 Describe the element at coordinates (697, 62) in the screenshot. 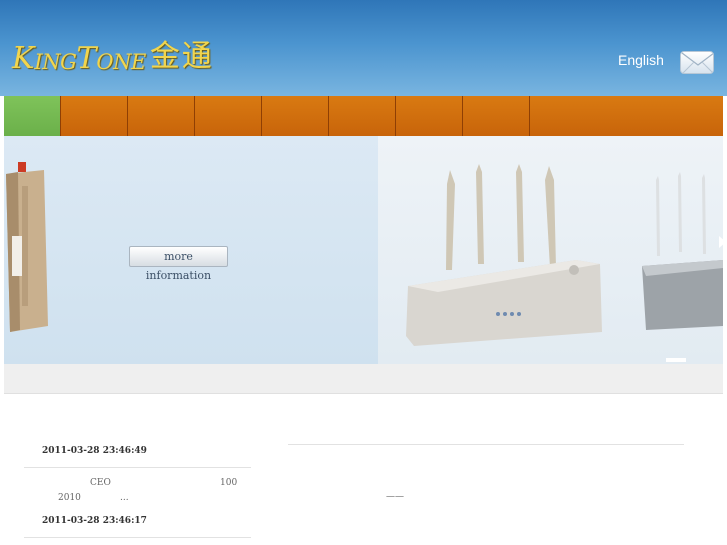

I see `envelope-icon` at that location.